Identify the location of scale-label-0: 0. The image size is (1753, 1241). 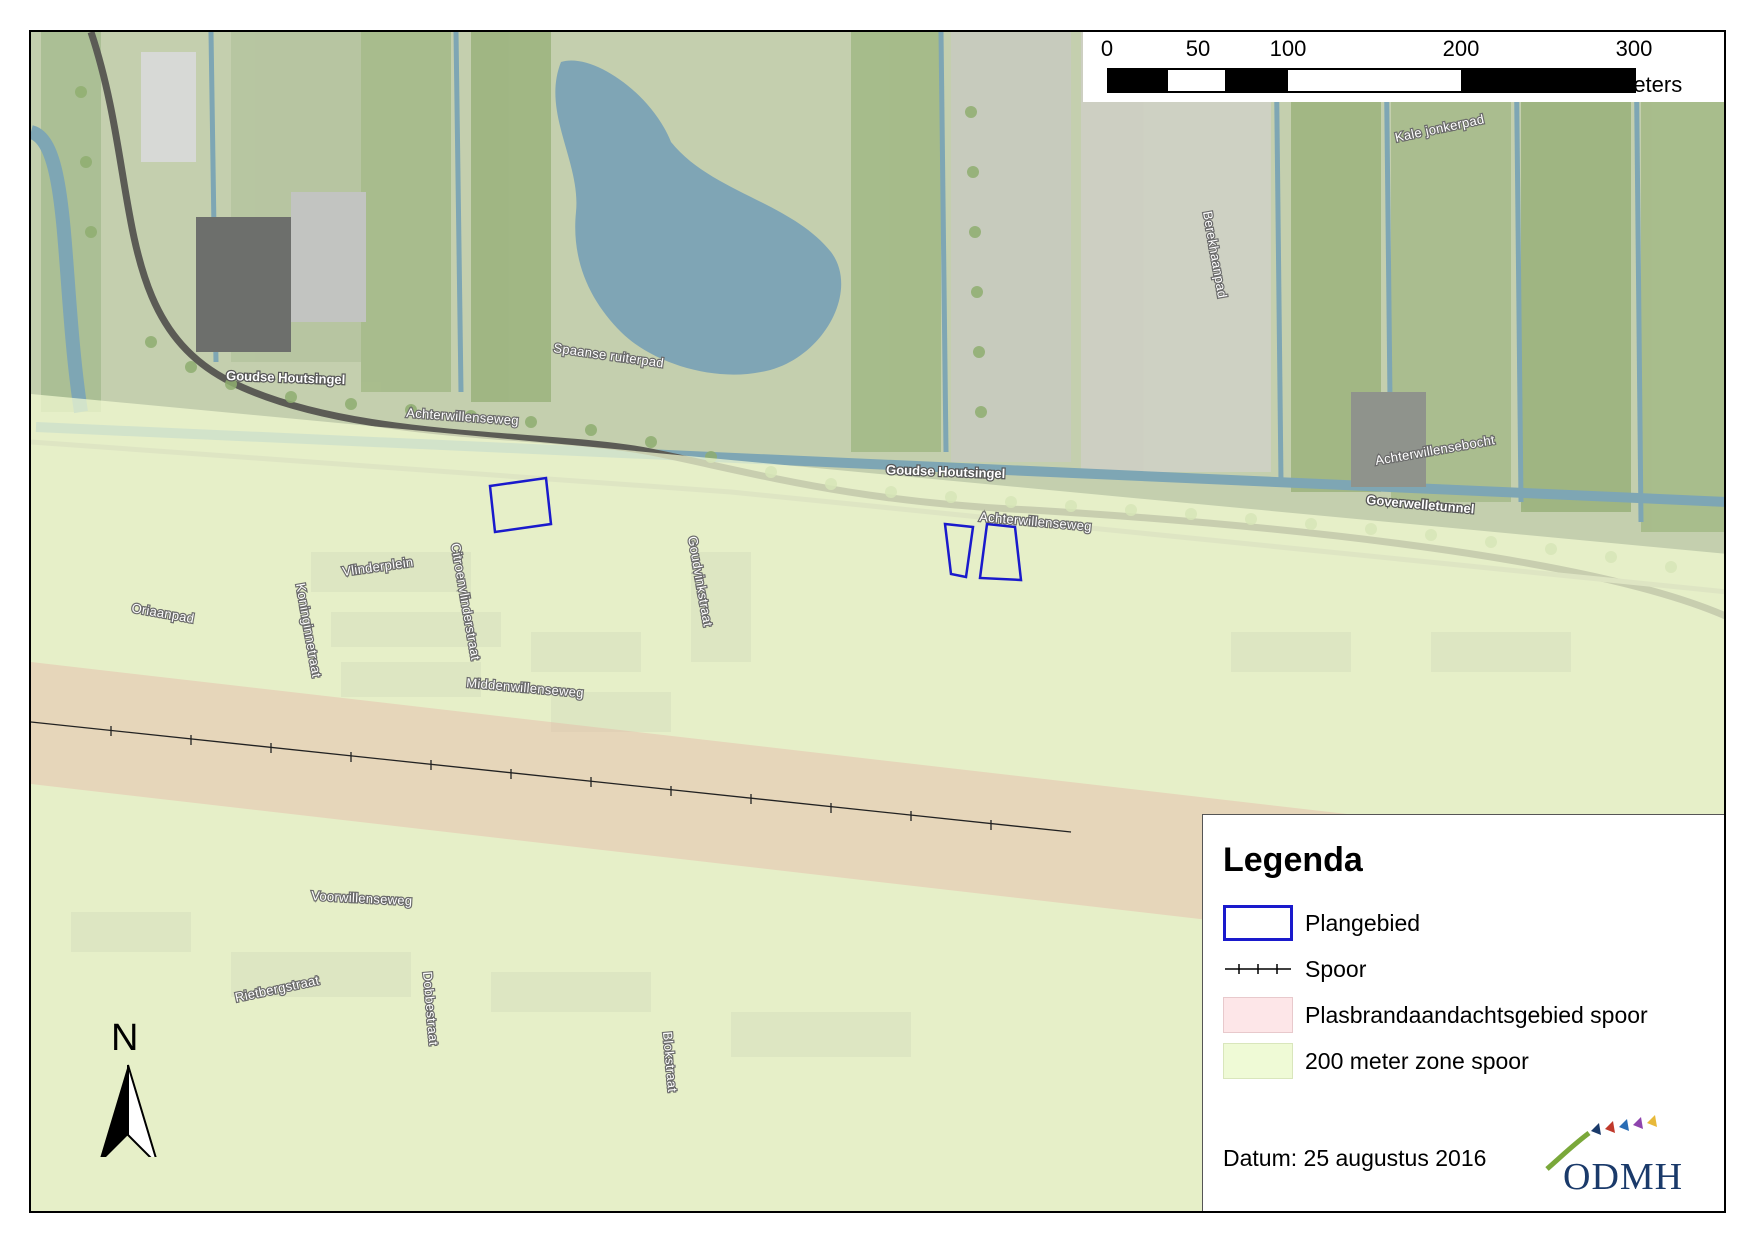
(1107, 48).